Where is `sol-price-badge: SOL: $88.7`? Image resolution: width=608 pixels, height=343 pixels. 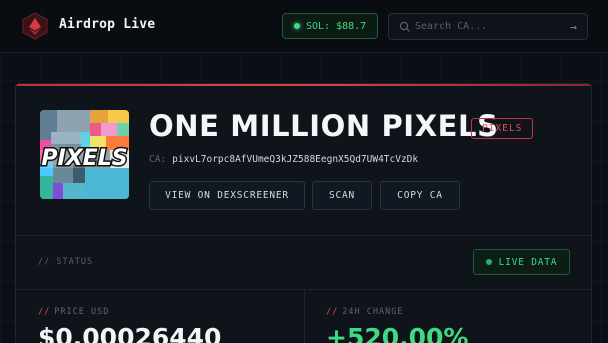
sol-price-badge: SOL: $88.7 is located at coordinates (330, 26).